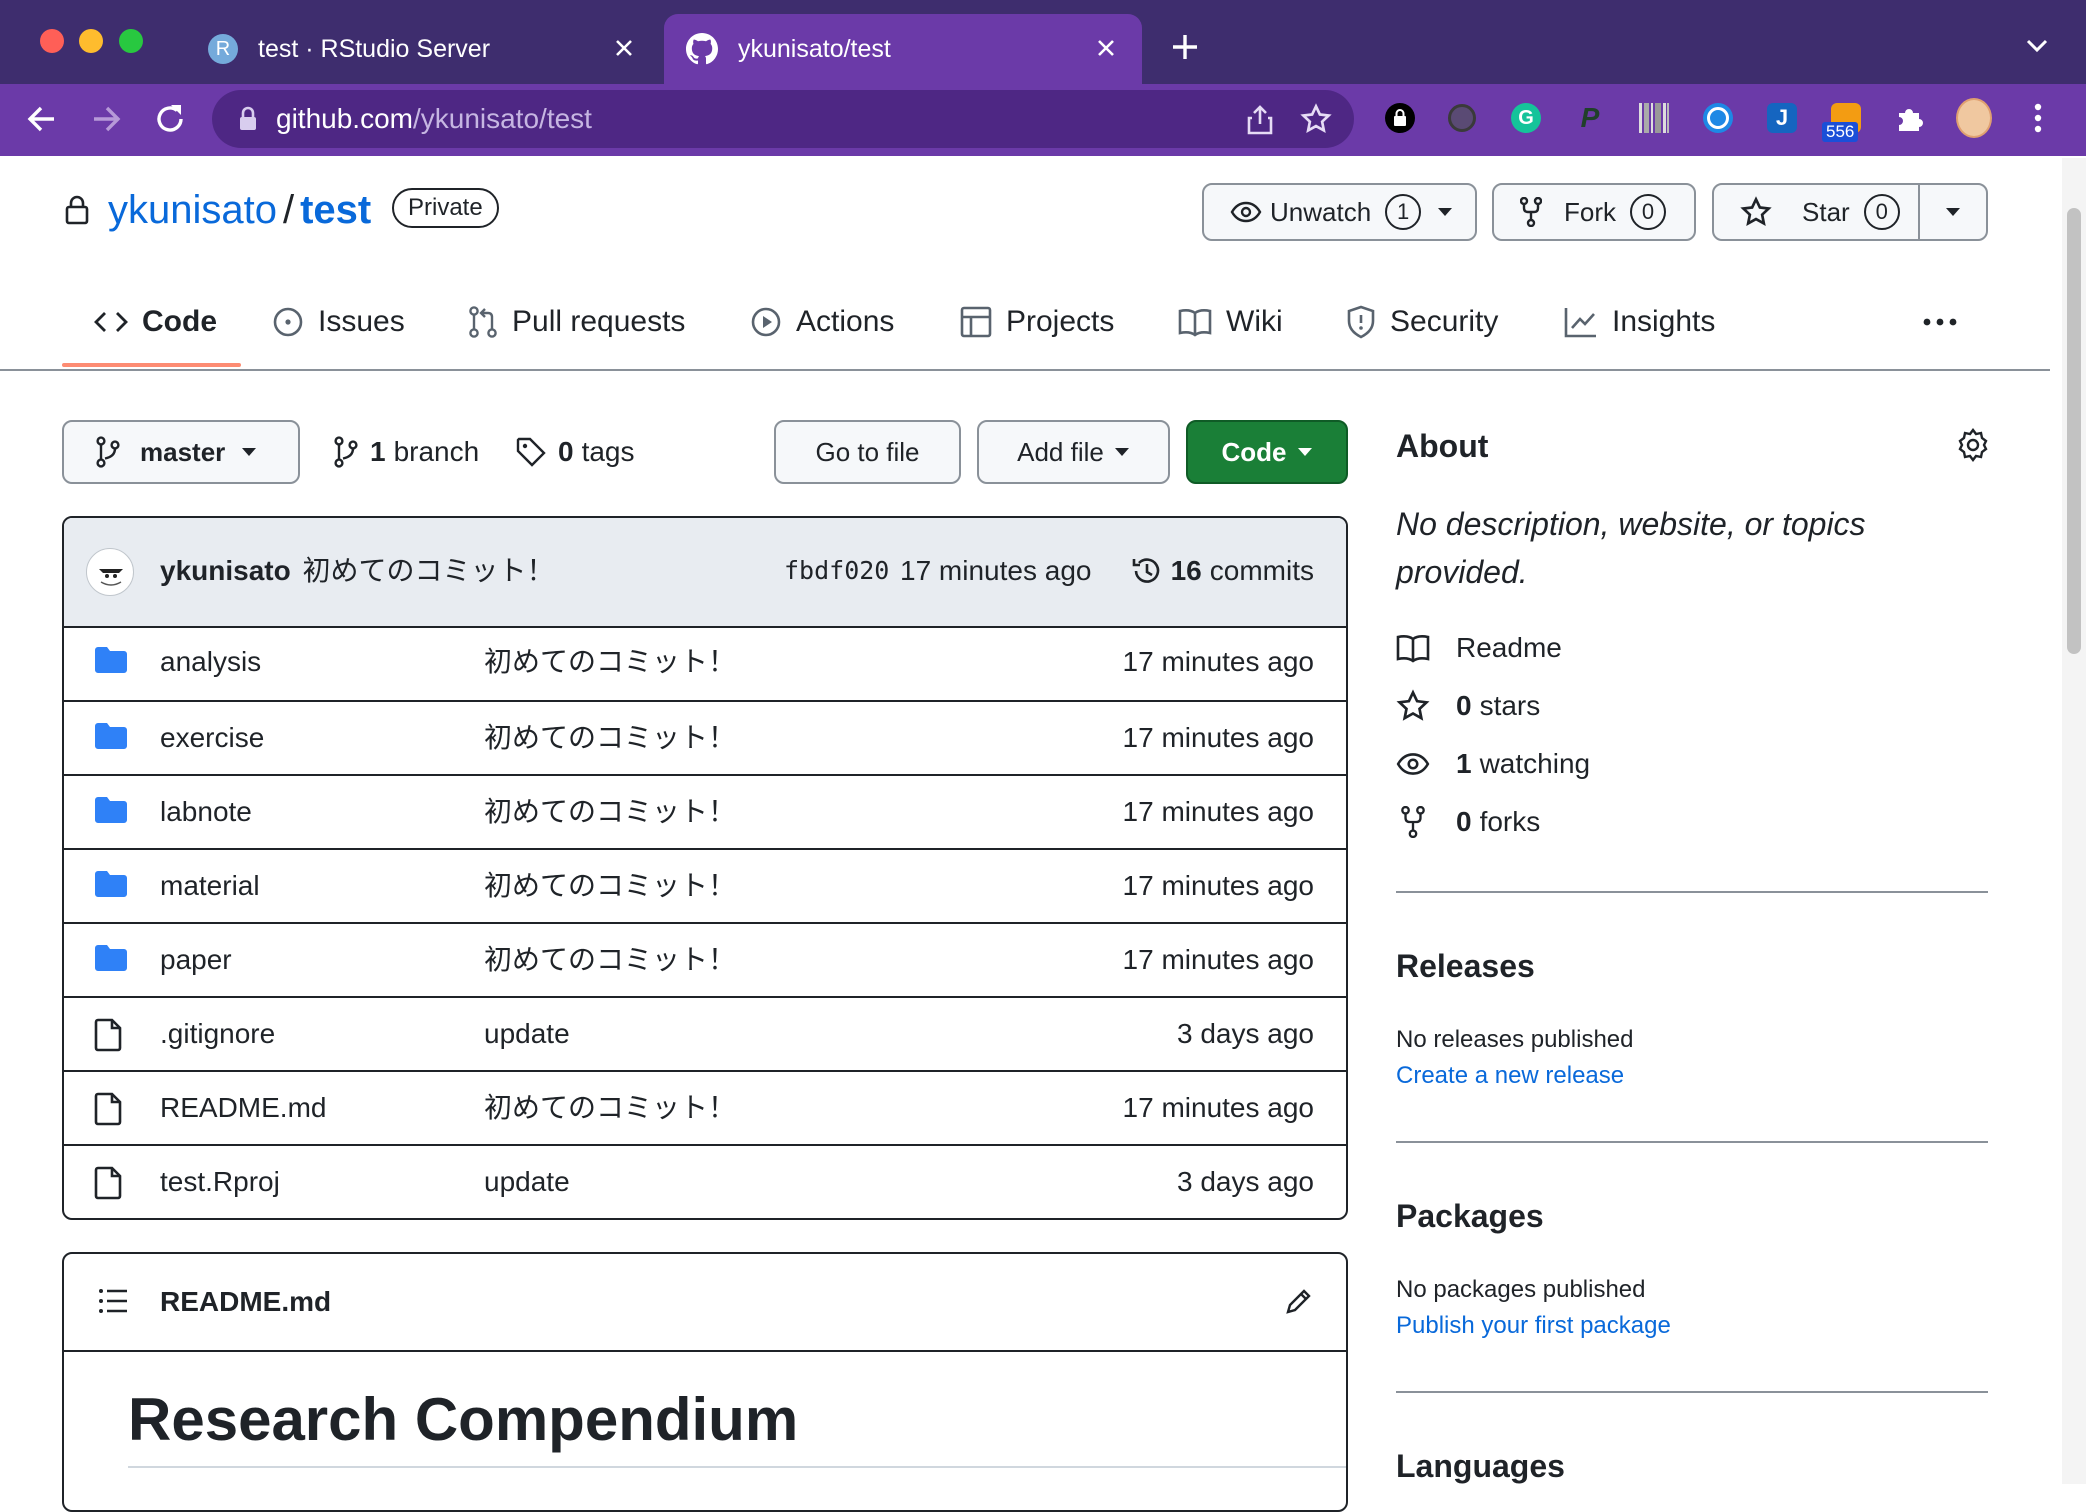 This screenshot has width=2086, height=1512. Describe the element at coordinates (91, 41) in the screenshot. I see `minimize-window-button` at that location.